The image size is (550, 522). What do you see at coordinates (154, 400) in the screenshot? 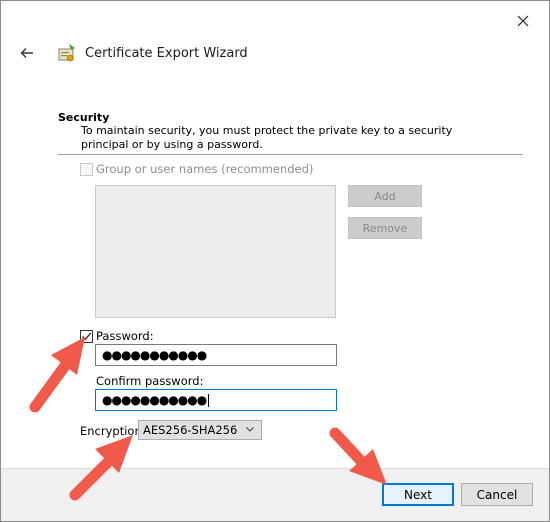
I see `confirm-password-value: ●●●●●●●●●●●` at bounding box center [154, 400].